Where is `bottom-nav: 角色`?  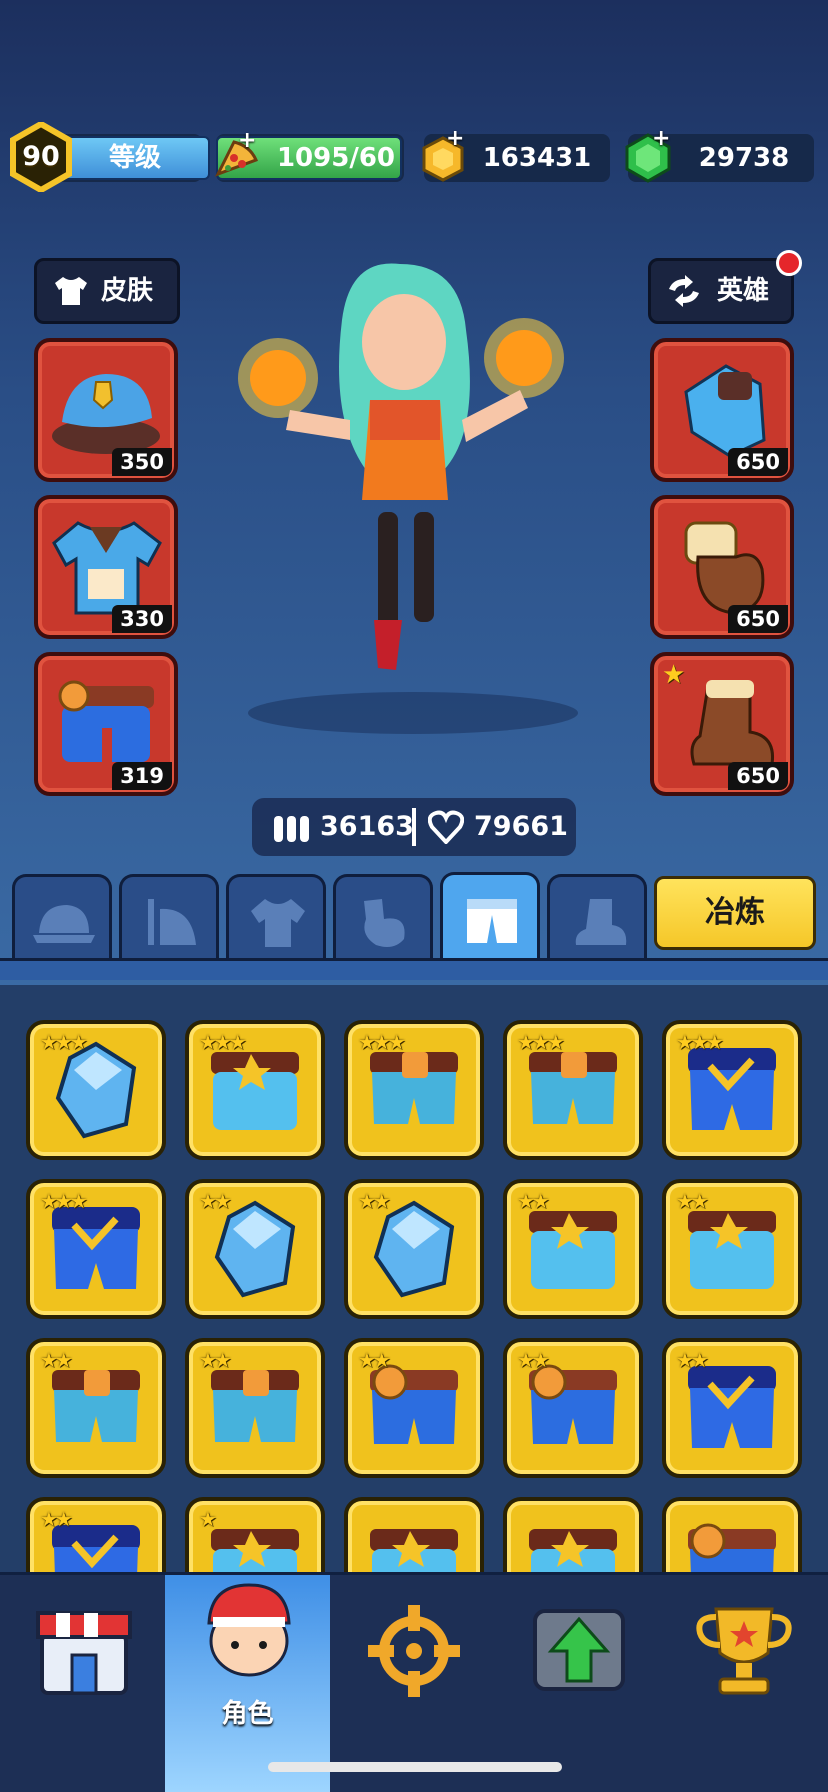
bottom-nav: 角色 is located at coordinates (414, 1682).